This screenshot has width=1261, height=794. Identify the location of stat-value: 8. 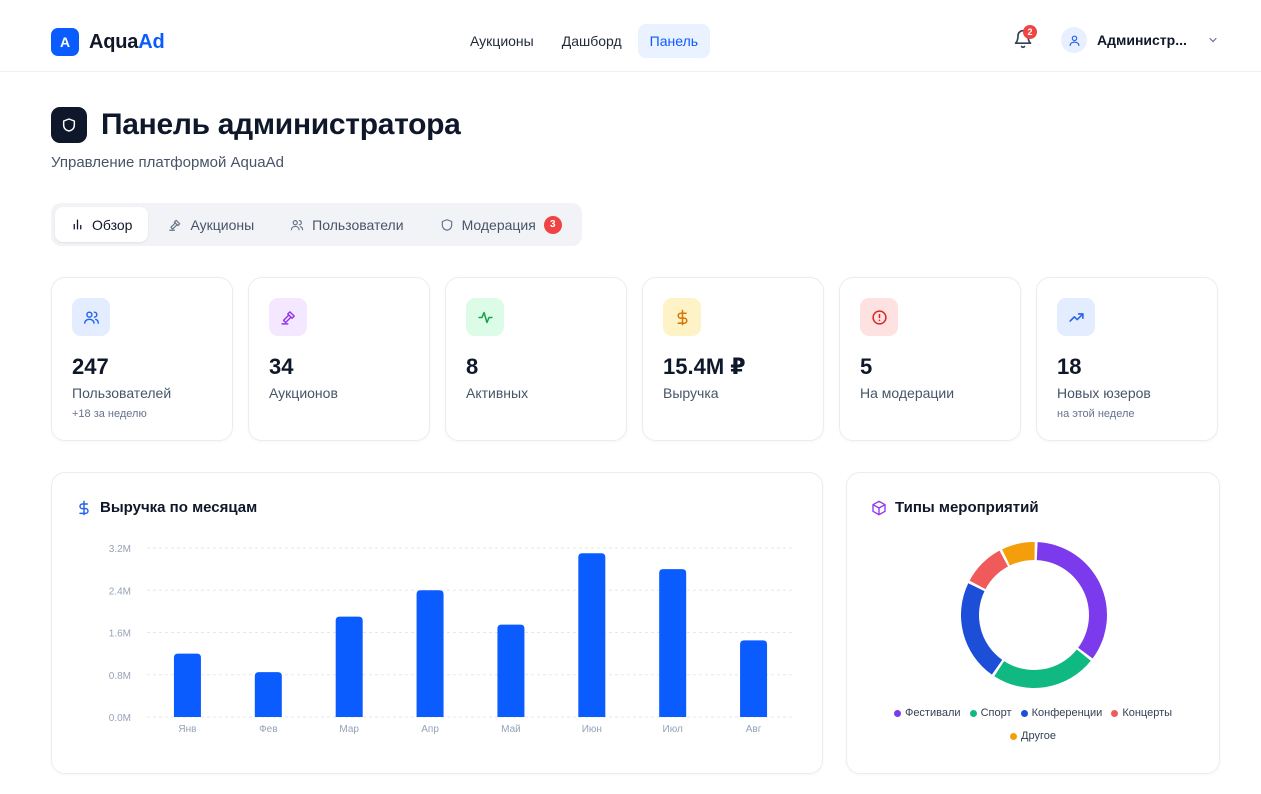
(472, 366).